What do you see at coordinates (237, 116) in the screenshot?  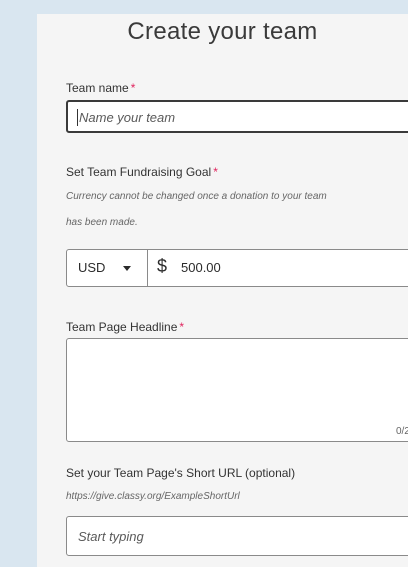 I see `team-name-input: Name your team` at bounding box center [237, 116].